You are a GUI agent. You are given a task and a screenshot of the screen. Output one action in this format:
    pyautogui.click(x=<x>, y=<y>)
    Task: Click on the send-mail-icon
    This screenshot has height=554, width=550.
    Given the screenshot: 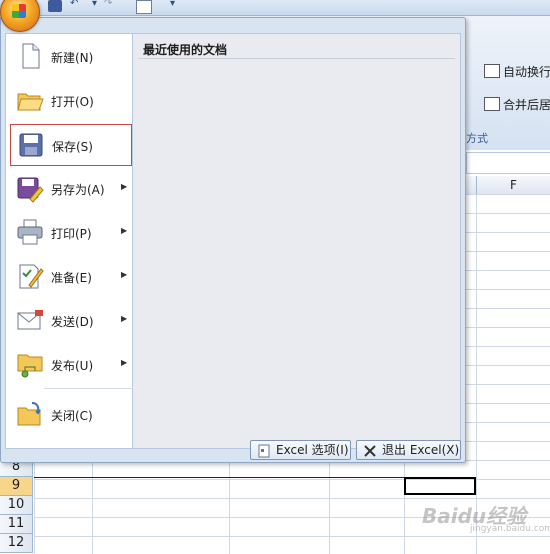 What is the action you would take?
    pyautogui.click(x=30, y=320)
    